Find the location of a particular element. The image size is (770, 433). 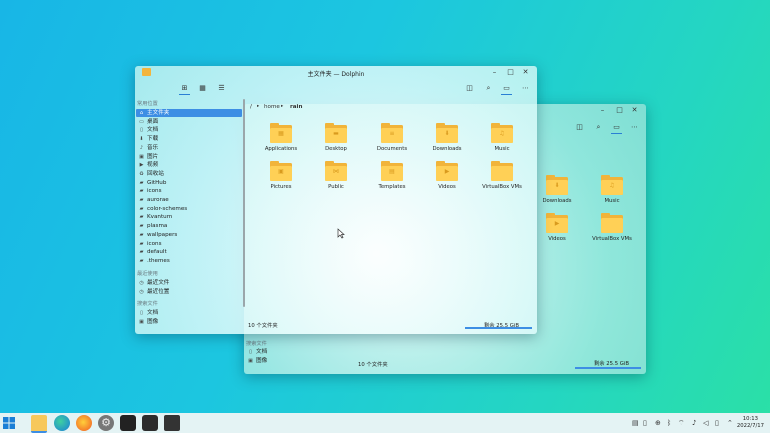

sidebar-item: ▰ wallpapers is located at coordinates (189, 235).